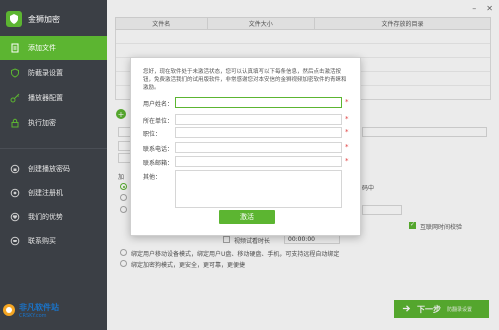 This screenshot has width=499, height=330. Describe the element at coordinates (14, 19) in the screenshot. I see `shield-logo-icon` at that location.